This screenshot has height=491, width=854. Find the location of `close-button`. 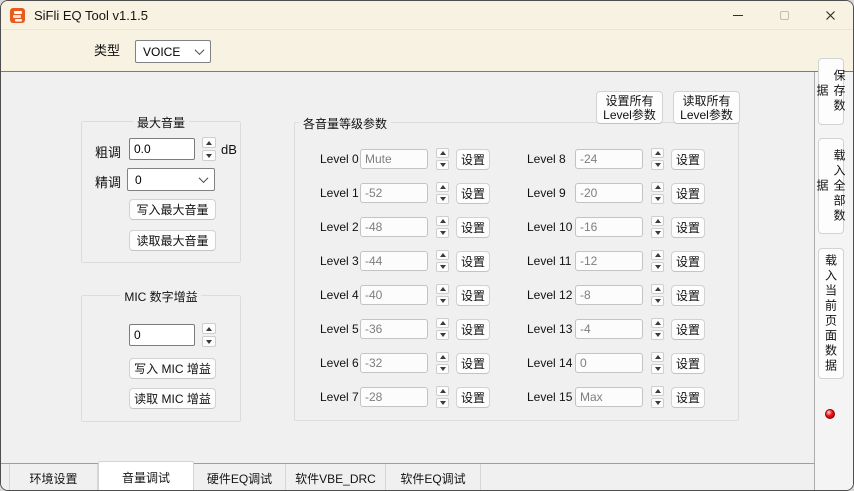

close-button is located at coordinates (830, 15).